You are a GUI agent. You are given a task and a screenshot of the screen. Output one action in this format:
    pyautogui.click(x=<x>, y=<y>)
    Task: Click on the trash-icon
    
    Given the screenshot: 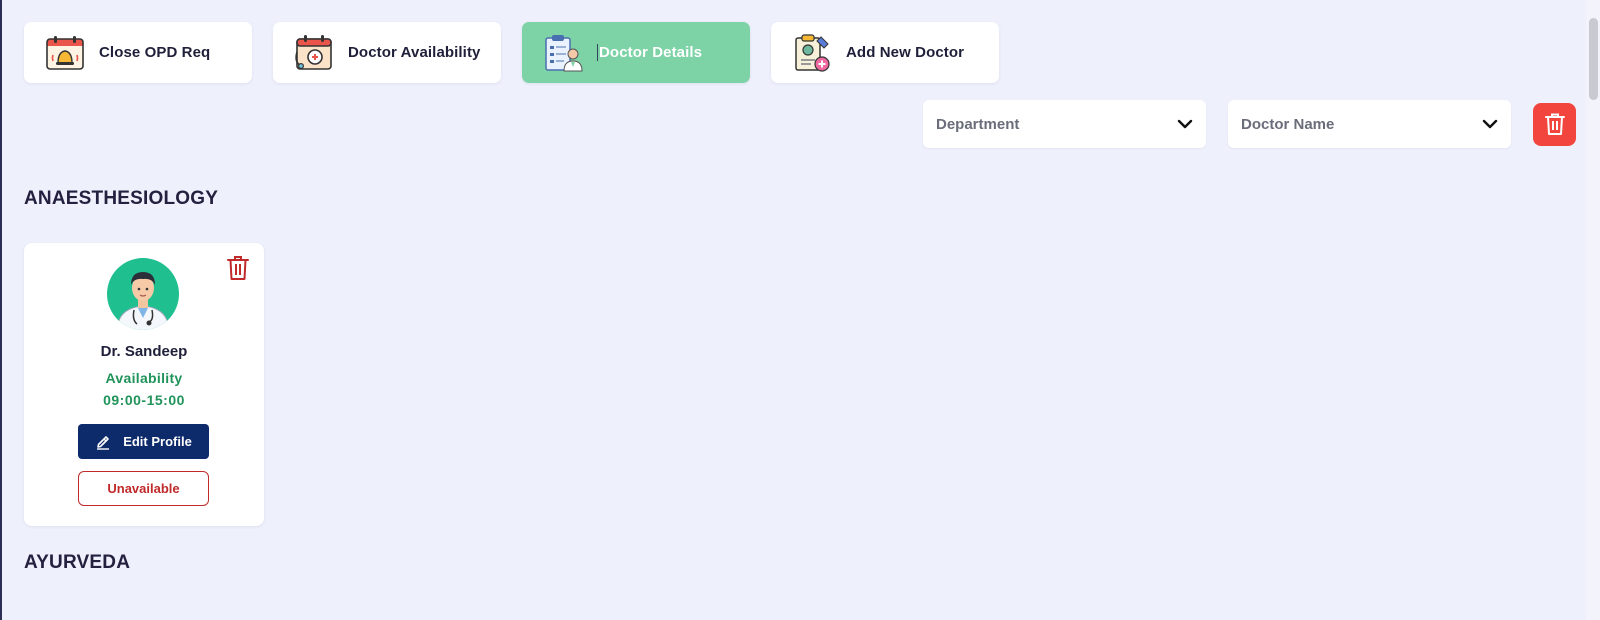 What is the action you would take?
    pyautogui.click(x=1554, y=124)
    